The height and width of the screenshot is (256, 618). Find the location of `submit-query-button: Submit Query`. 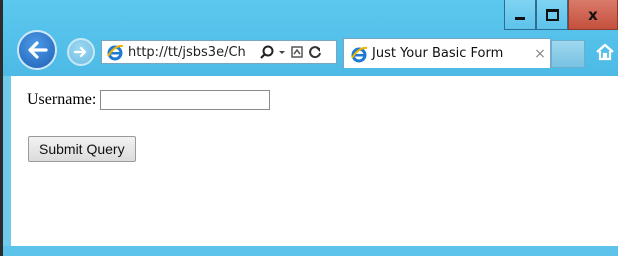

submit-query-button: Submit Query is located at coordinates (82, 149).